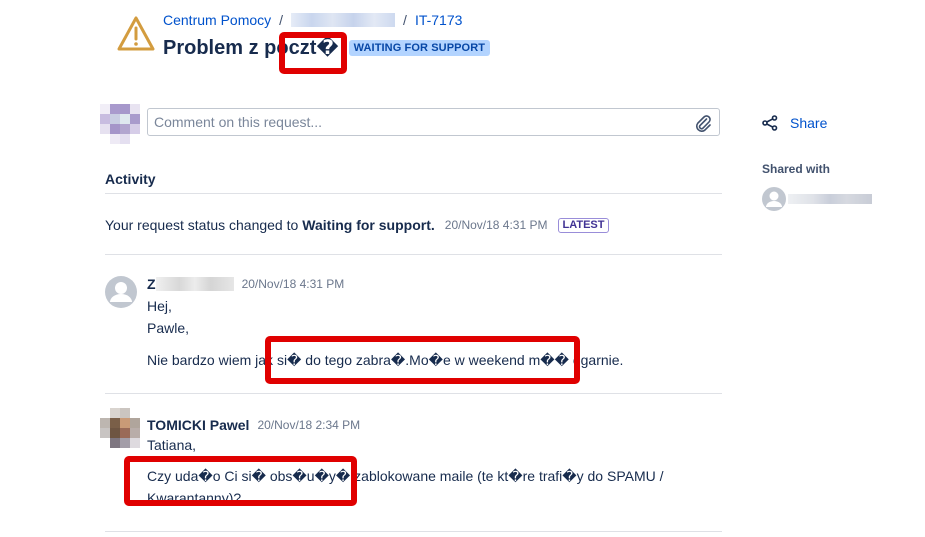  What do you see at coordinates (120, 428) in the screenshot?
I see `commenter-avatar` at bounding box center [120, 428].